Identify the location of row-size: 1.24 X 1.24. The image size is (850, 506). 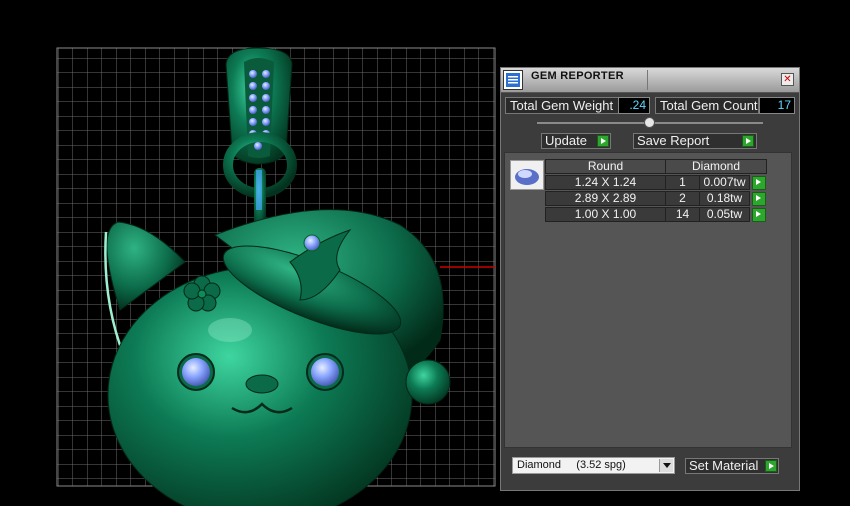
(605, 182).